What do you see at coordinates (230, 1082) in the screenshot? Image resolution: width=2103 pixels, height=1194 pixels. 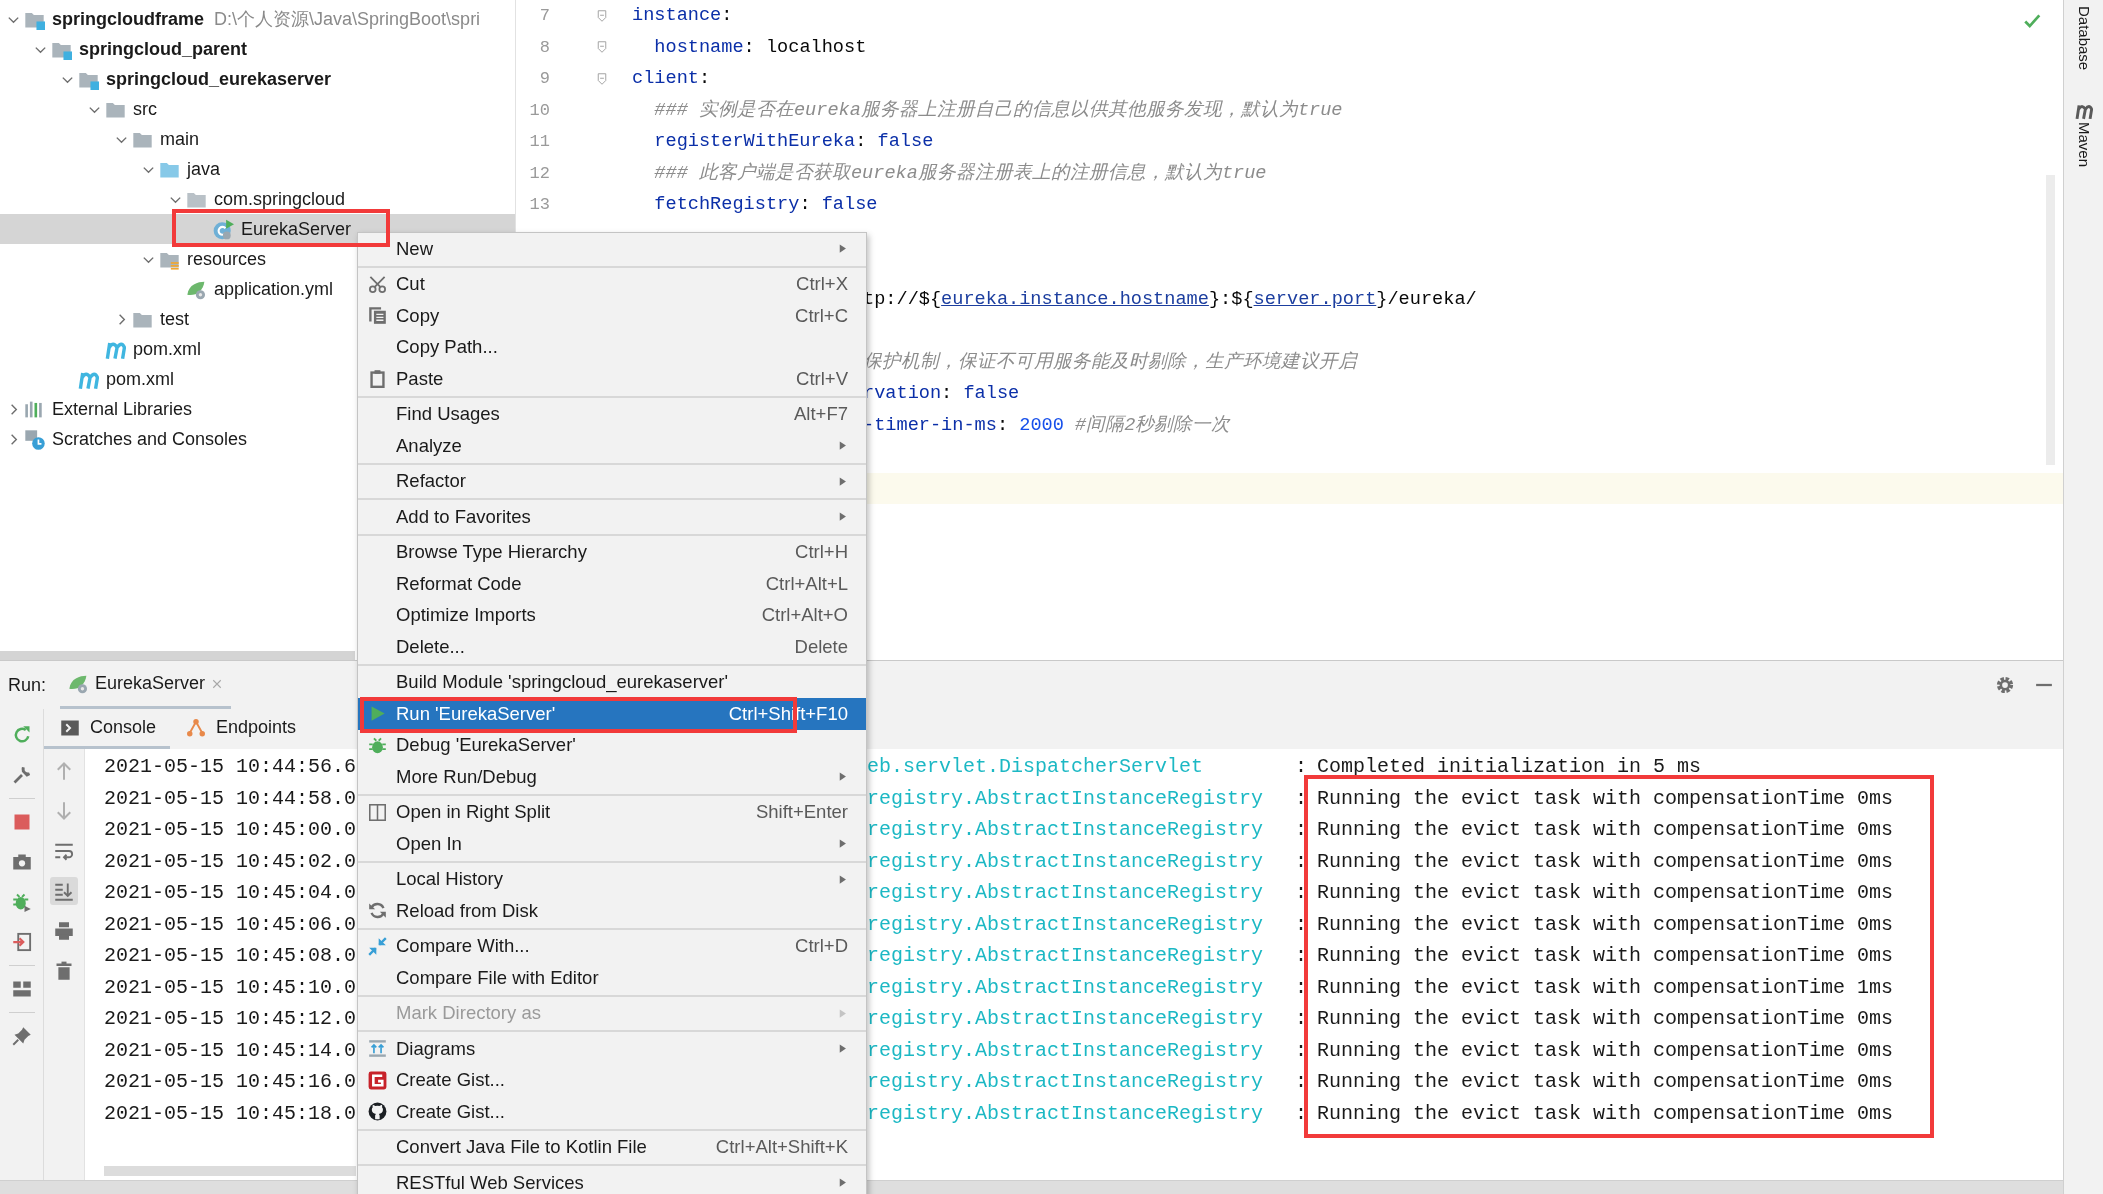 I see `log-timestamp: 2021-05-15 10:45:16.0` at bounding box center [230, 1082].